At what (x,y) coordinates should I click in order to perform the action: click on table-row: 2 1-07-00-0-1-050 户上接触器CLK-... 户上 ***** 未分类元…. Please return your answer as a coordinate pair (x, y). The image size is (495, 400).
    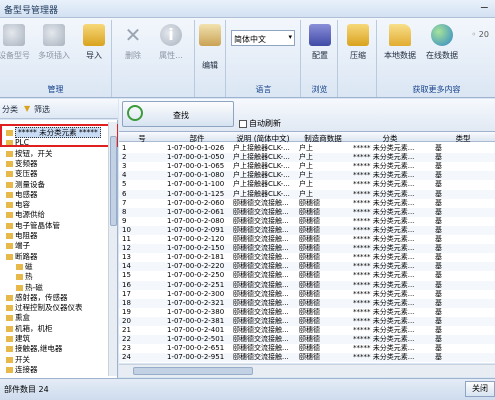
    Looking at the image, I should click on (307, 158).